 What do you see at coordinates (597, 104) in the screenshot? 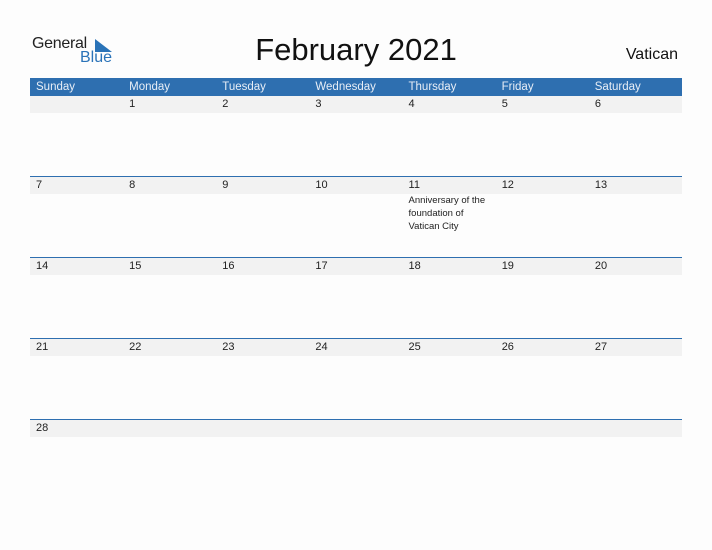
I see `day-number: 6` at bounding box center [597, 104].